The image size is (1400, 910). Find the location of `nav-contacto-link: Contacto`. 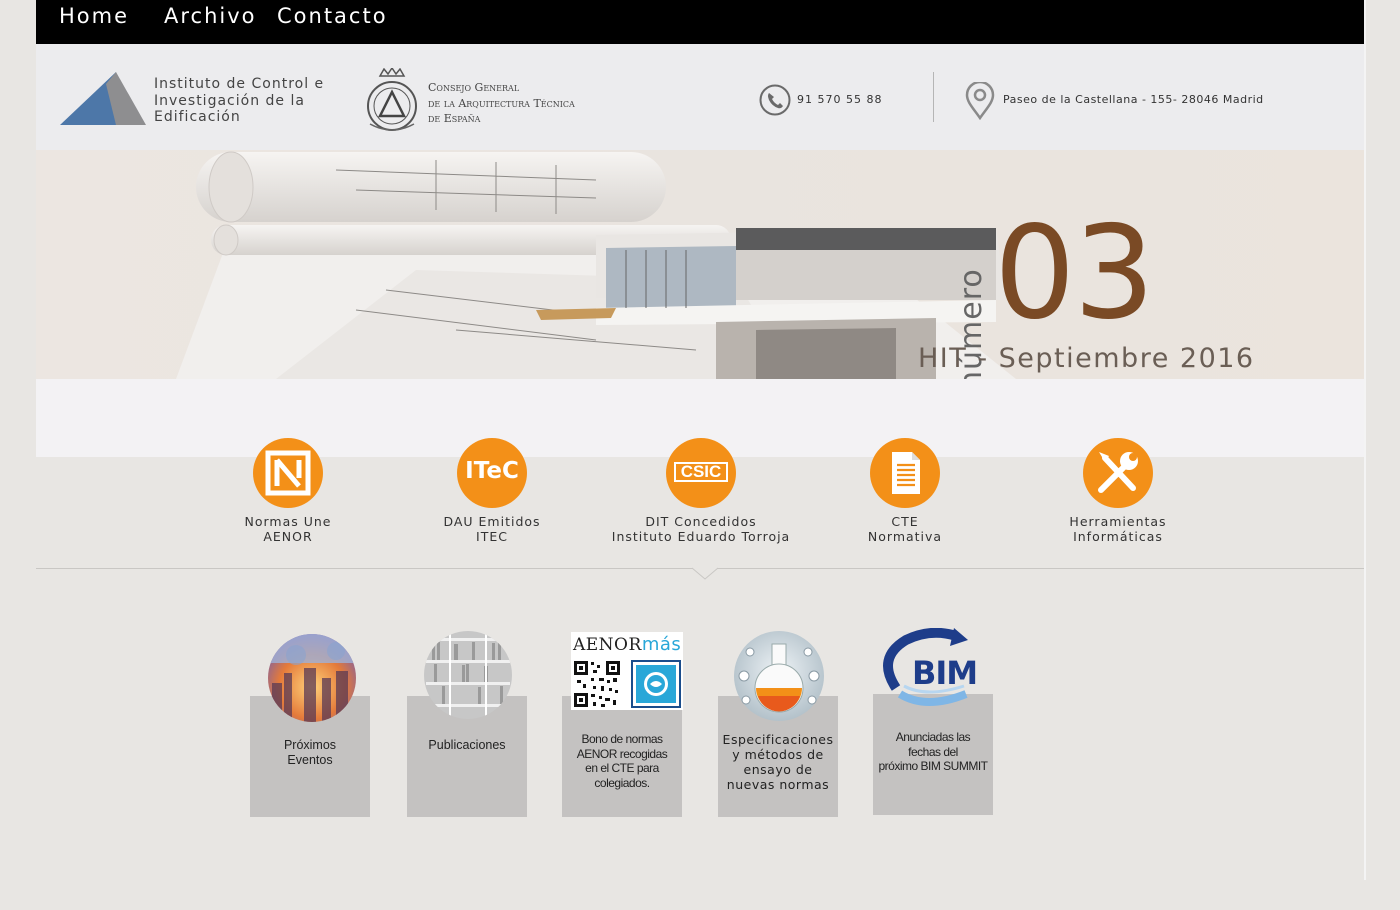

nav-contacto-link: Contacto is located at coordinates (332, 16).